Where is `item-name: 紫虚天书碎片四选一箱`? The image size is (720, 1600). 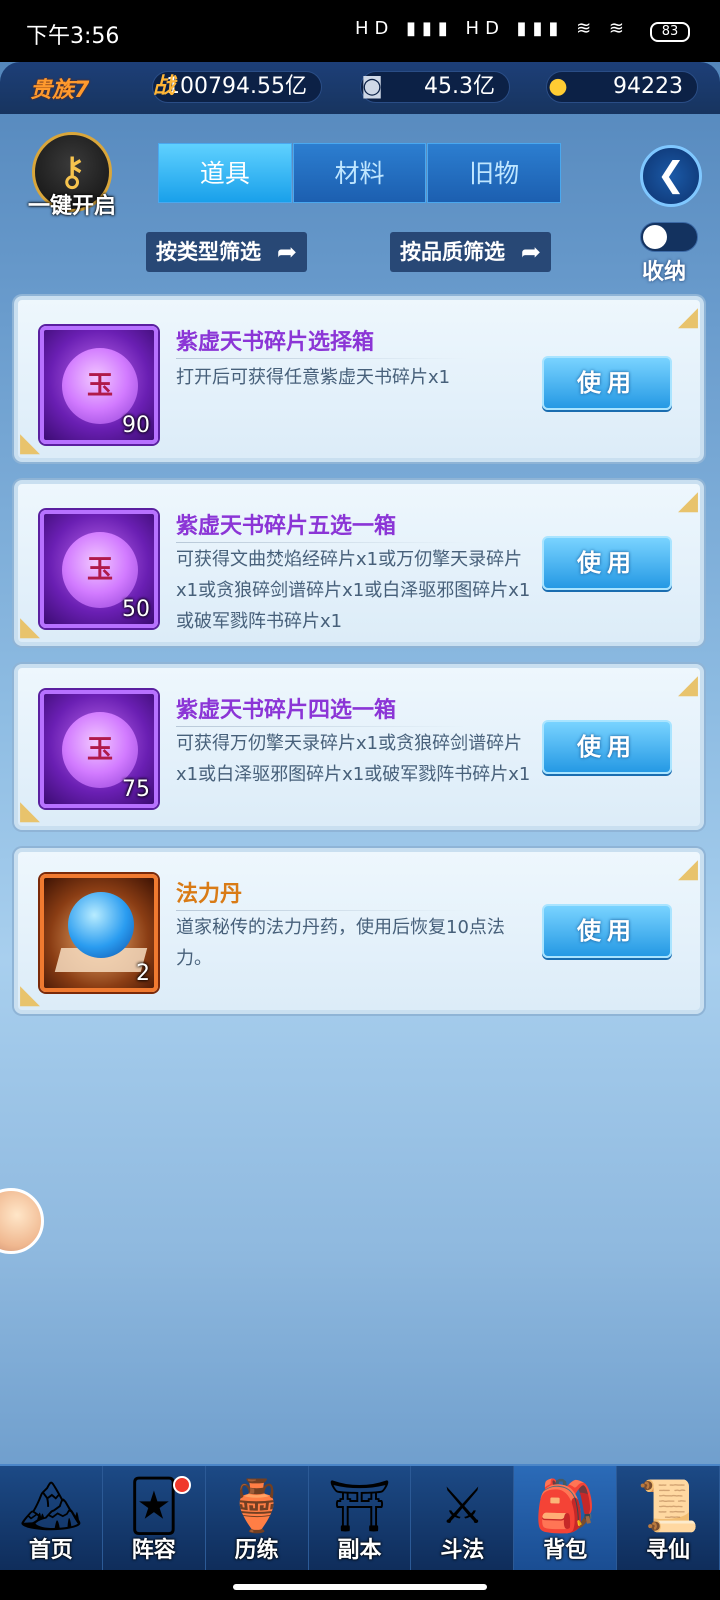
item-name: 紫虚天书碎片四选一箱 is located at coordinates (286, 710).